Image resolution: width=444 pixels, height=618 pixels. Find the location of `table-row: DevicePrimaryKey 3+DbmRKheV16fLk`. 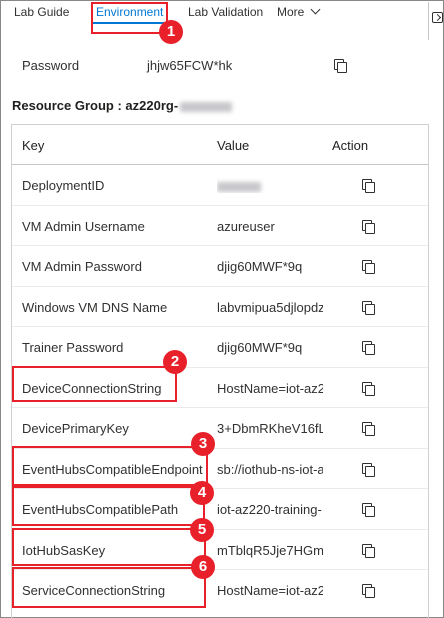

table-row: DevicePrimaryKey 3+DbmRKheV16fLk is located at coordinates (220, 428).